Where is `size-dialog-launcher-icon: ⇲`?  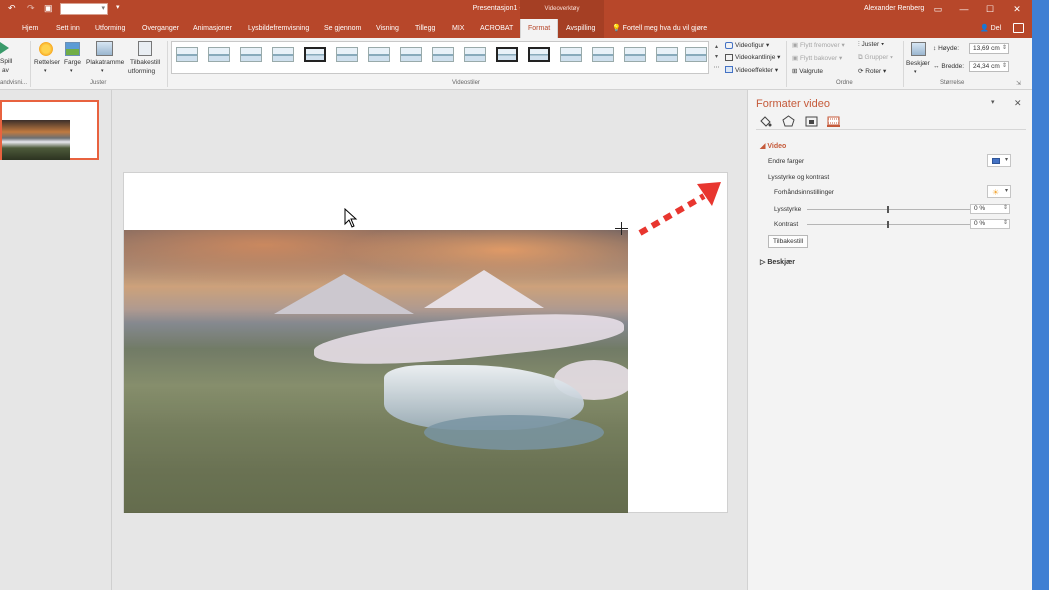 size-dialog-launcher-icon: ⇲ is located at coordinates (1018, 83).